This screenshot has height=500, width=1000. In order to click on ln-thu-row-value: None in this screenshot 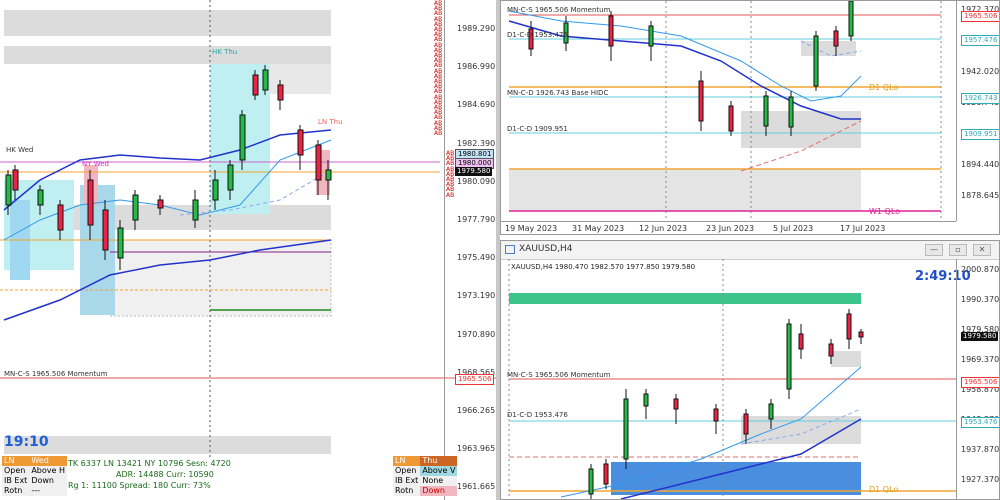, I will do `click(433, 480)`.